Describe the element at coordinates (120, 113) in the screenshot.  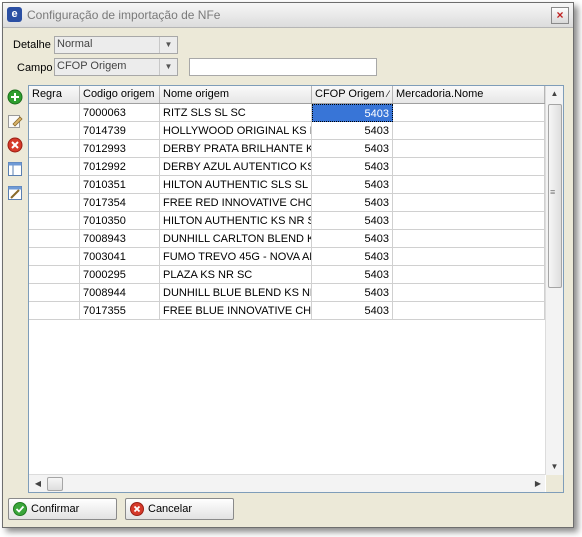
I see `cell-codigo: 7000063` at that location.